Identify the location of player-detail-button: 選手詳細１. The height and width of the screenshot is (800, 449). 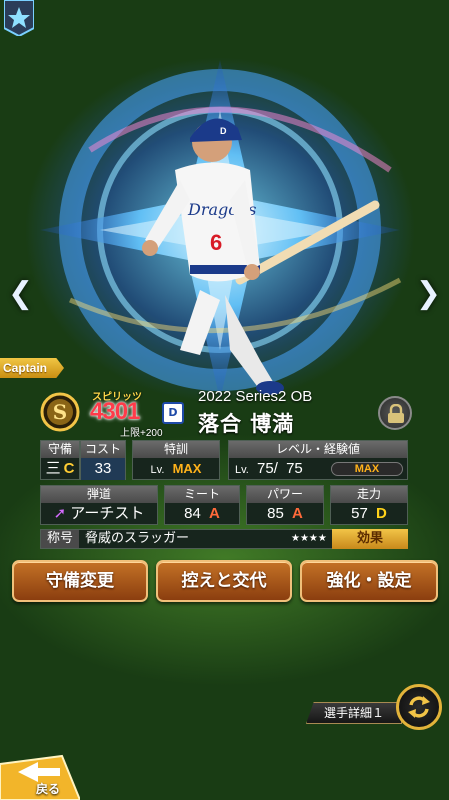
(354, 713).